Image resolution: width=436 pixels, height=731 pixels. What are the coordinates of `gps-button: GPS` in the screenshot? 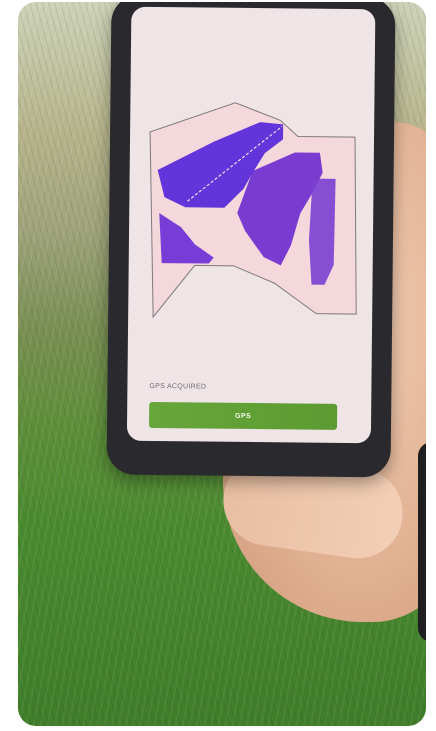 It's located at (243, 415).